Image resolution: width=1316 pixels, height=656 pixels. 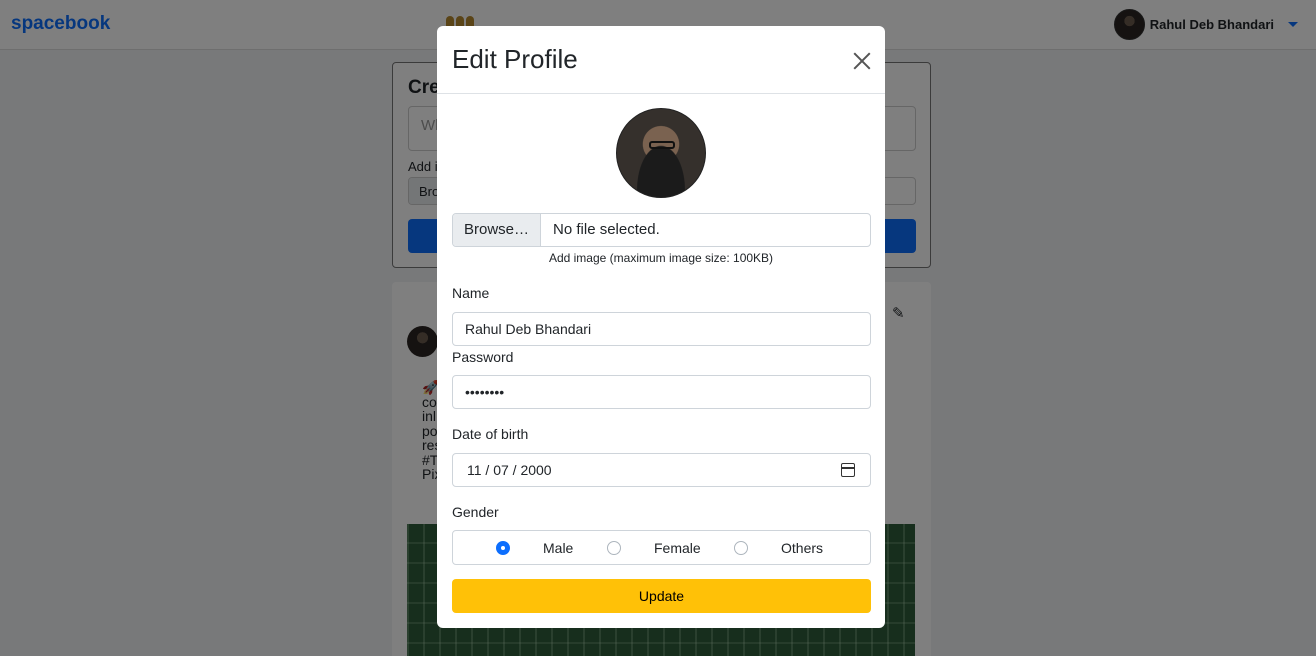 What do you see at coordinates (503, 548) in the screenshot?
I see `gender-radio-male` at bounding box center [503, 548].